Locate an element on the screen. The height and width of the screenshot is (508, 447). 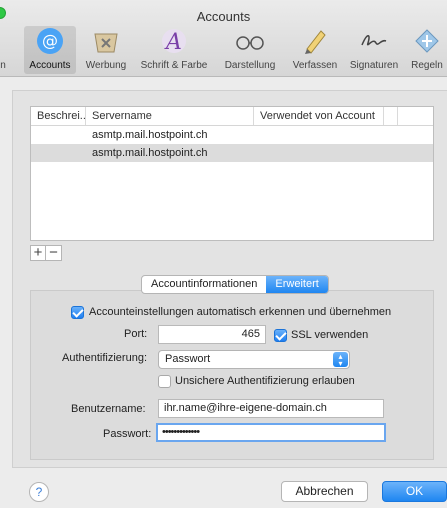
at-sign-icon: @ is located at coordinates (50, 41).